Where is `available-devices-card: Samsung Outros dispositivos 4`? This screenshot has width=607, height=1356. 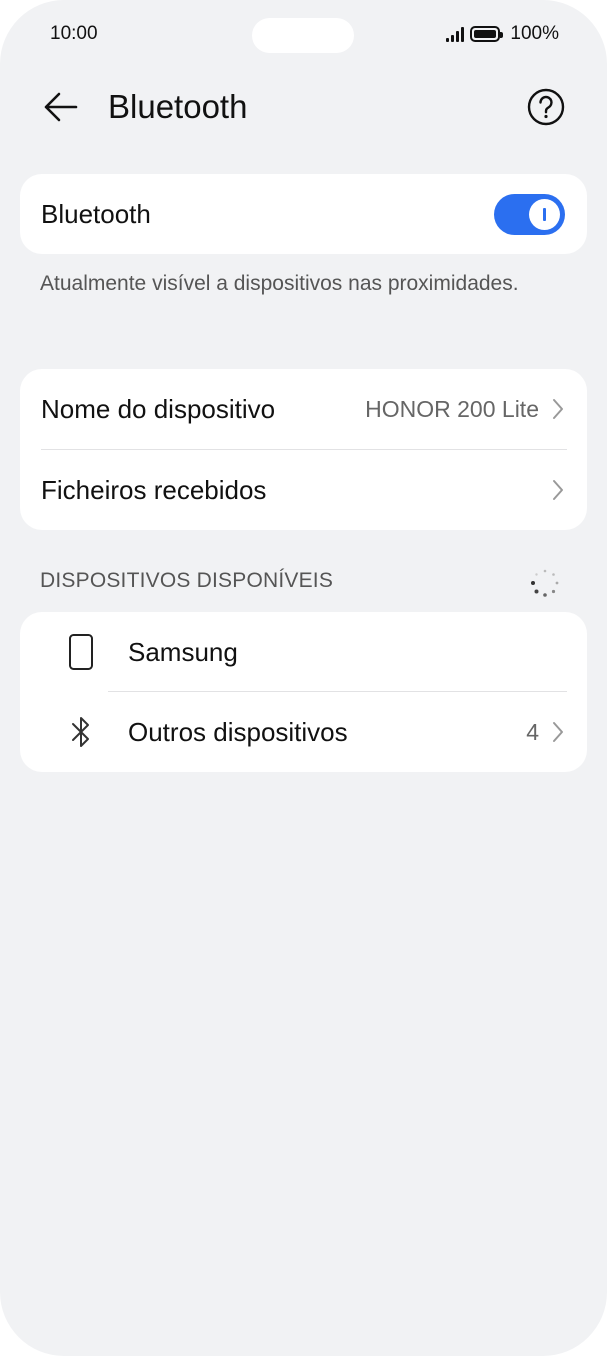 available-devices-card: Samsung Outros dispositivos 4 is located at coordinates (303, 692).